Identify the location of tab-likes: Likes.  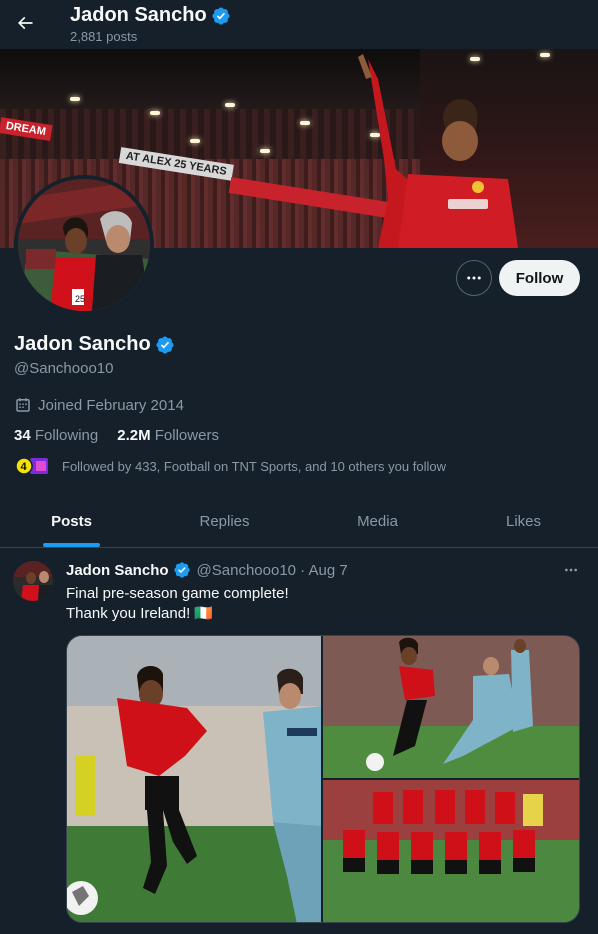
(523, 521).